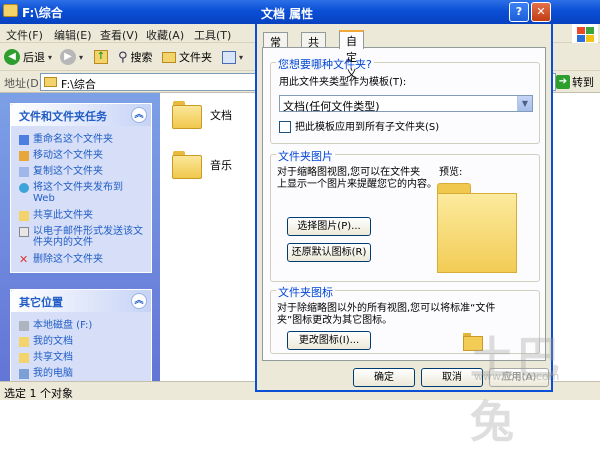 The height and width of the screenshot is (450, 600). Describe the element at coordinates (451, 172) in the screenshot. I see `preview-label: 预览:` at that location.